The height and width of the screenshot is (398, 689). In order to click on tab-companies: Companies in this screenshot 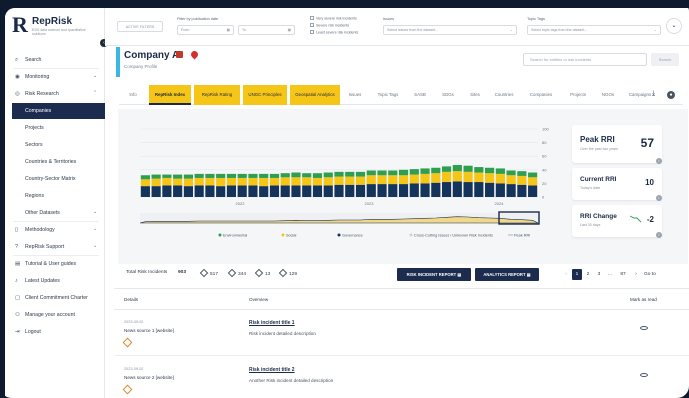, I will do `click(541, 95)`.